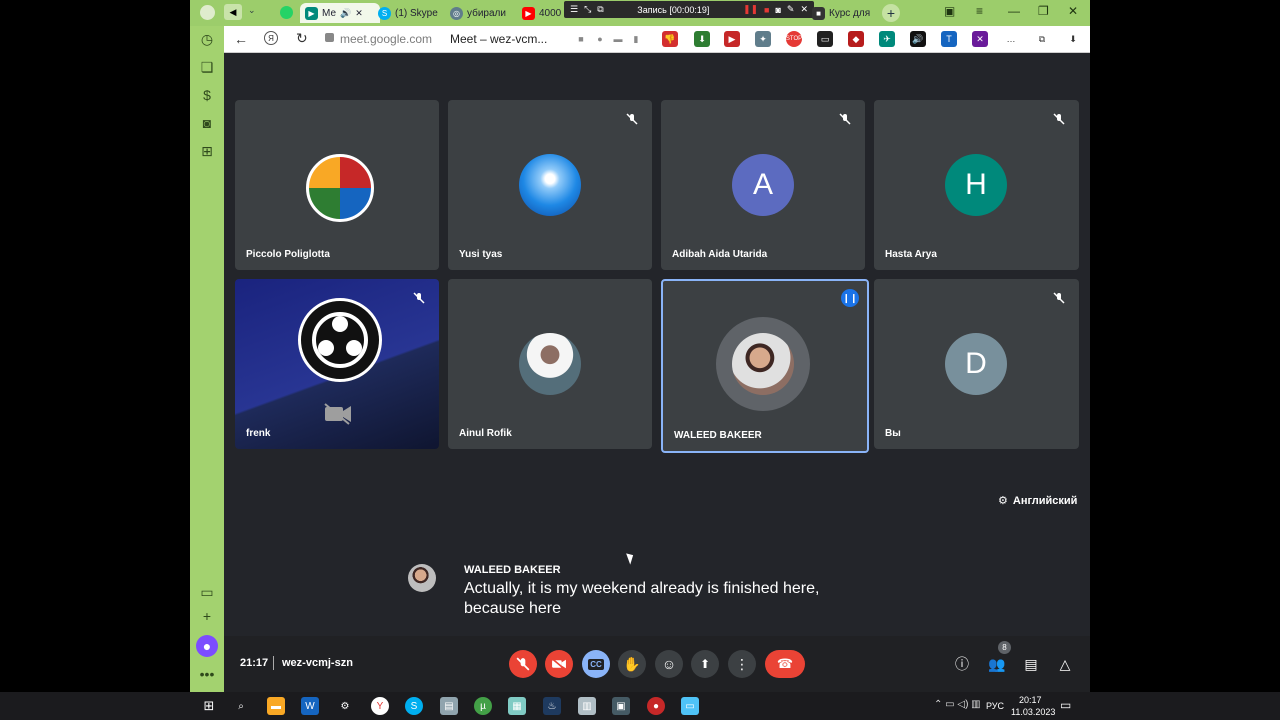 Image resolution: width=1280 pixels, height=720 pixels. I want to click on photos-icon: ▣, so click(621, 706).